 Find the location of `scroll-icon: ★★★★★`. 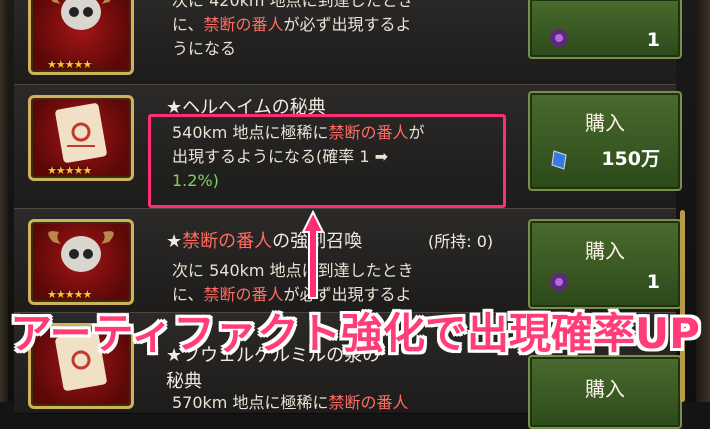

scroll-icon: ★★★★★ is located at coordinates (81, 138).